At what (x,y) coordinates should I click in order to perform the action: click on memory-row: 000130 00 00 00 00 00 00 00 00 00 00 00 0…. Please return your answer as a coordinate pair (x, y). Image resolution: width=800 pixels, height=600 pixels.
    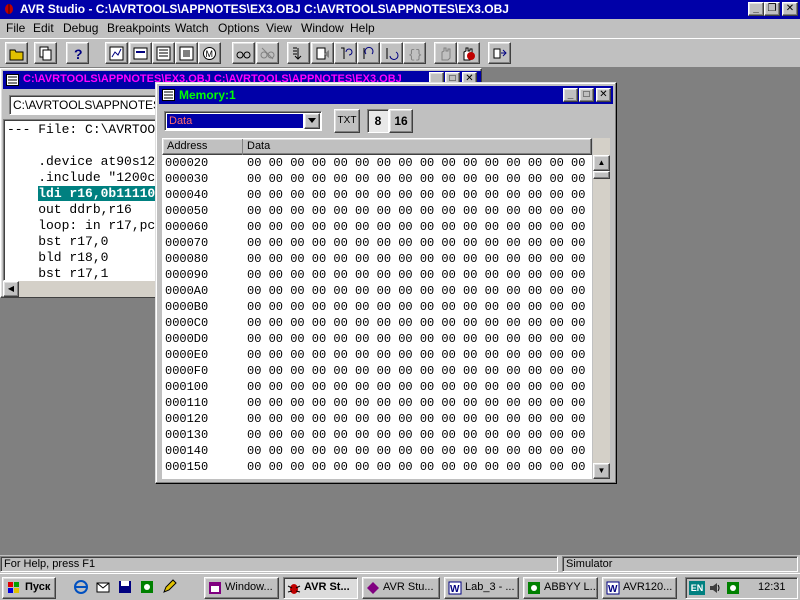
    Looking at the image, I should click on (377, 436).